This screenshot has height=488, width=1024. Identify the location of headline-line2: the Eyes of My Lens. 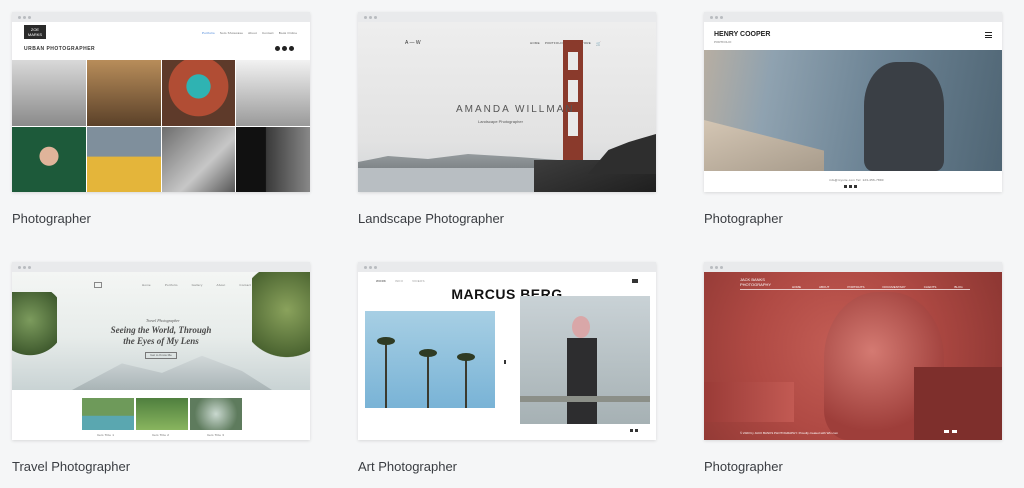
(161, 341).